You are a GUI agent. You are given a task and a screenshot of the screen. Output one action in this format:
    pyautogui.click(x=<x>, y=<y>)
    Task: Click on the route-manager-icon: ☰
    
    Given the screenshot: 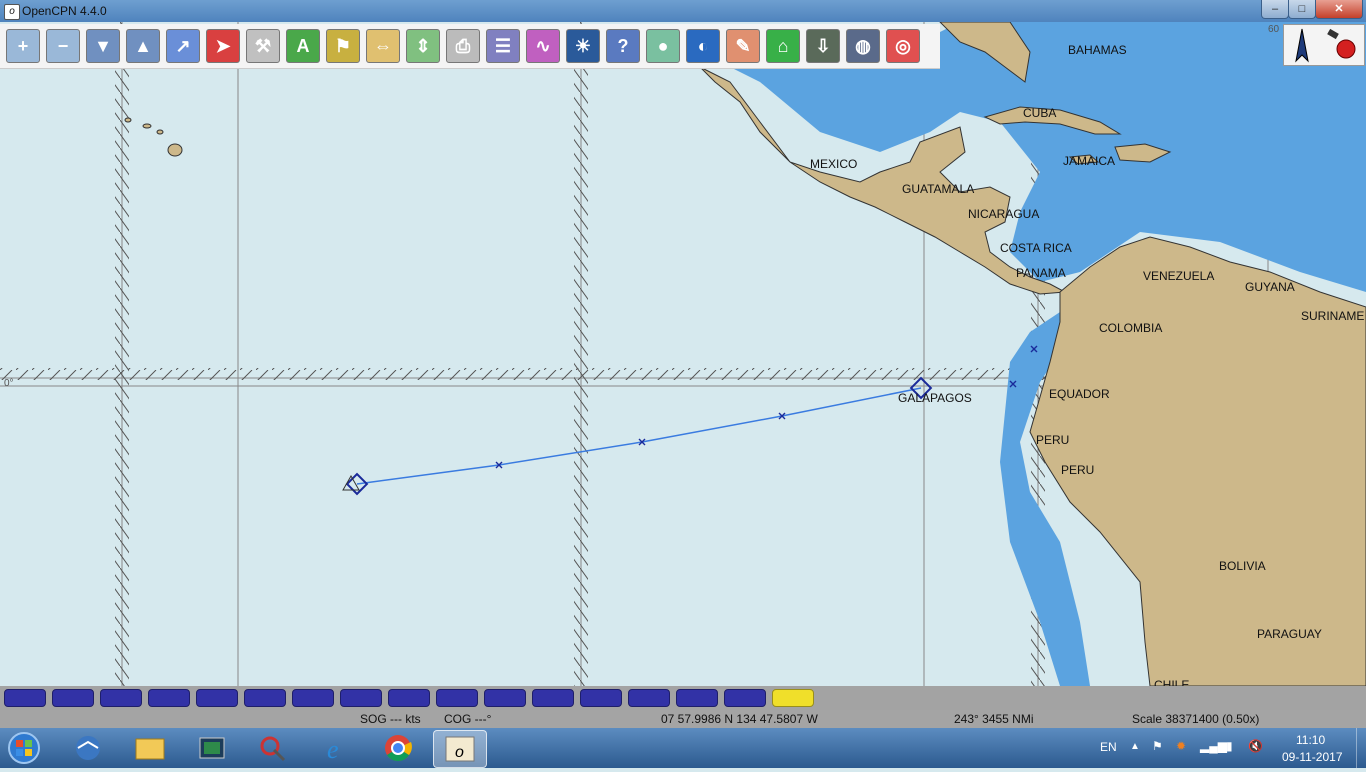 What is the action you would take?
    pyautogui.click(x=503, y=46)
    